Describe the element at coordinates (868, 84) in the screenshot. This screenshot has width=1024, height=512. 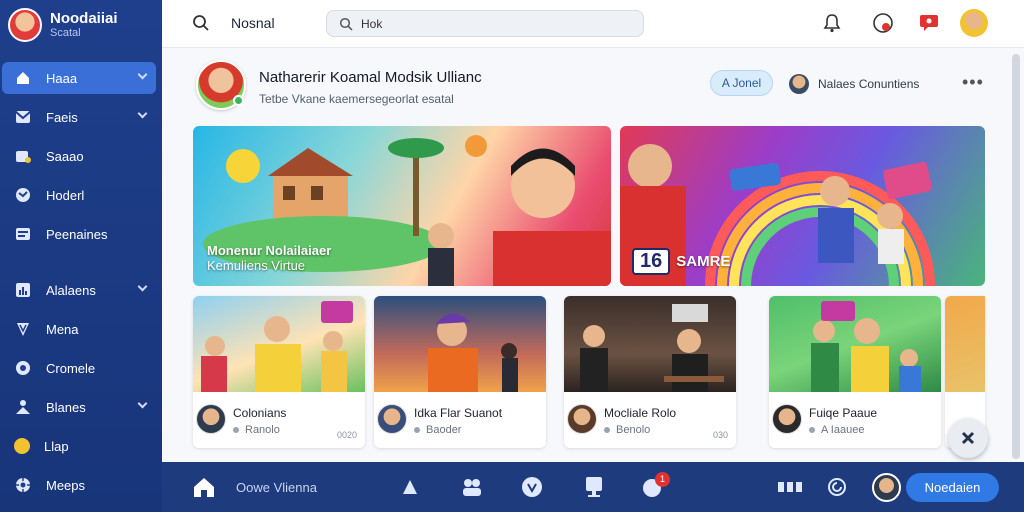
I see `community-label: Nalaes Conuntiens` at that location.